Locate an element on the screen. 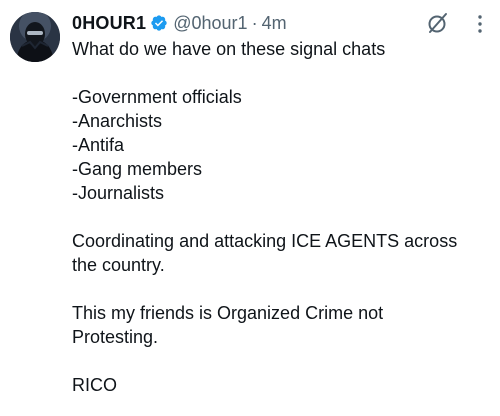 This screenshot has width=500, height=416. more-dots-icon is located at coordinates (480, 24).